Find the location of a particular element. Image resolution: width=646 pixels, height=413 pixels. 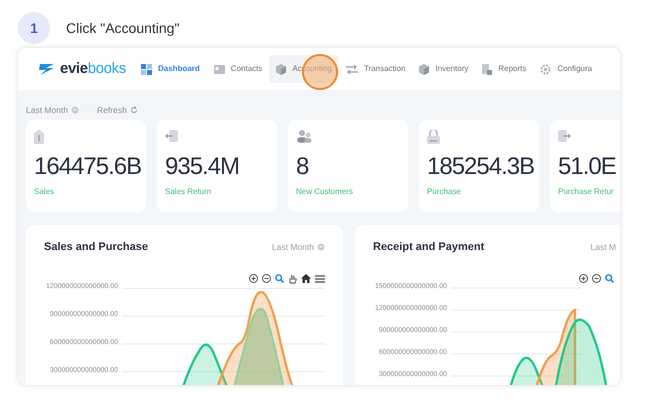

return-icon is located at coordinates (171, 136).